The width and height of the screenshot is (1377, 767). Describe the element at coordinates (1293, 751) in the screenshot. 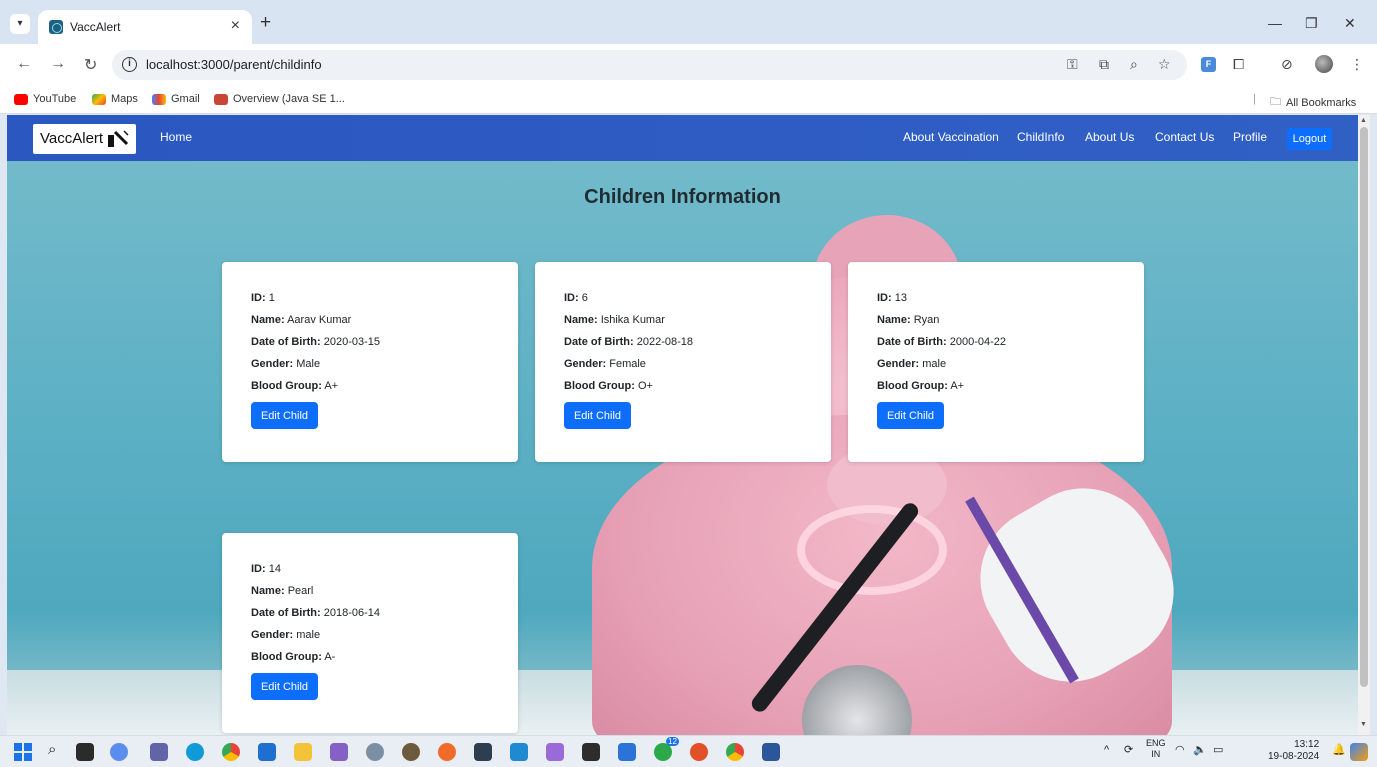

I see `clock: 13:12 19-08-2024` at that location.